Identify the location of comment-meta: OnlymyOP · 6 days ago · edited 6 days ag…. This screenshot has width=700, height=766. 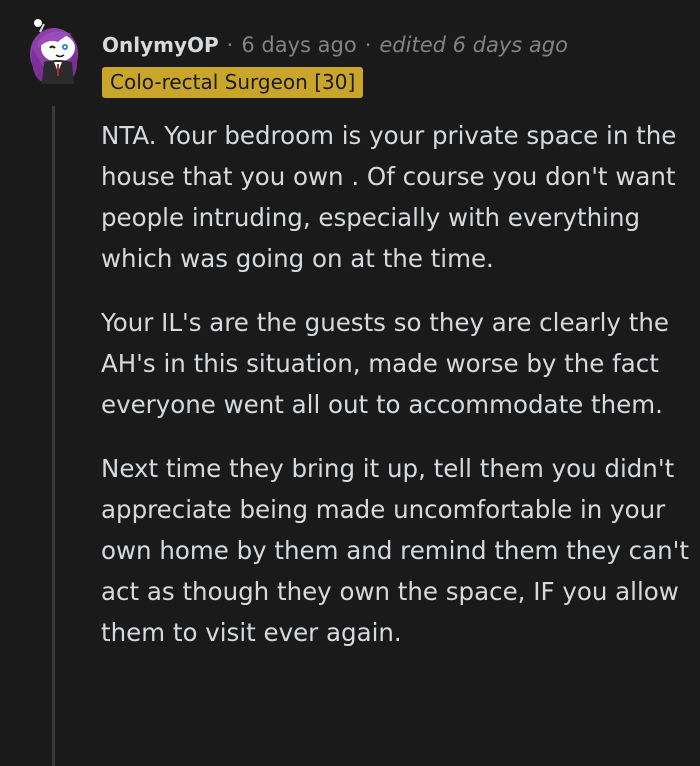
(335, 45).